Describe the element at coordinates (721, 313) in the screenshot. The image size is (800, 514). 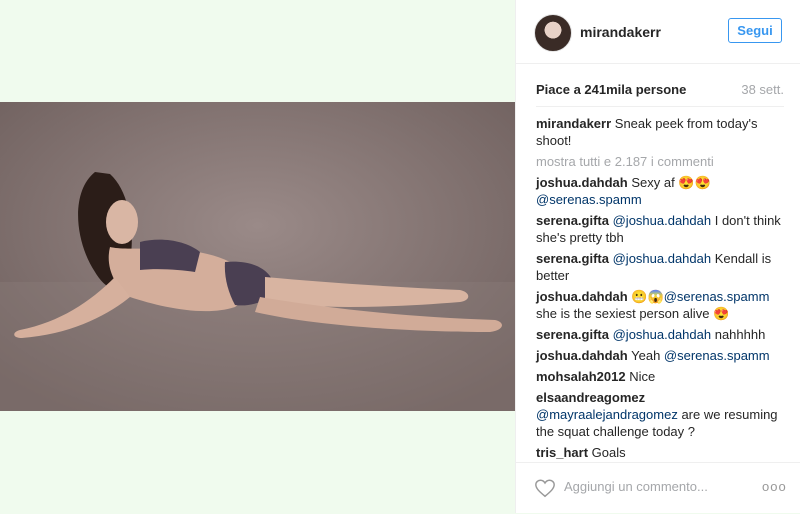
I see `emoji: 😍` at that location.